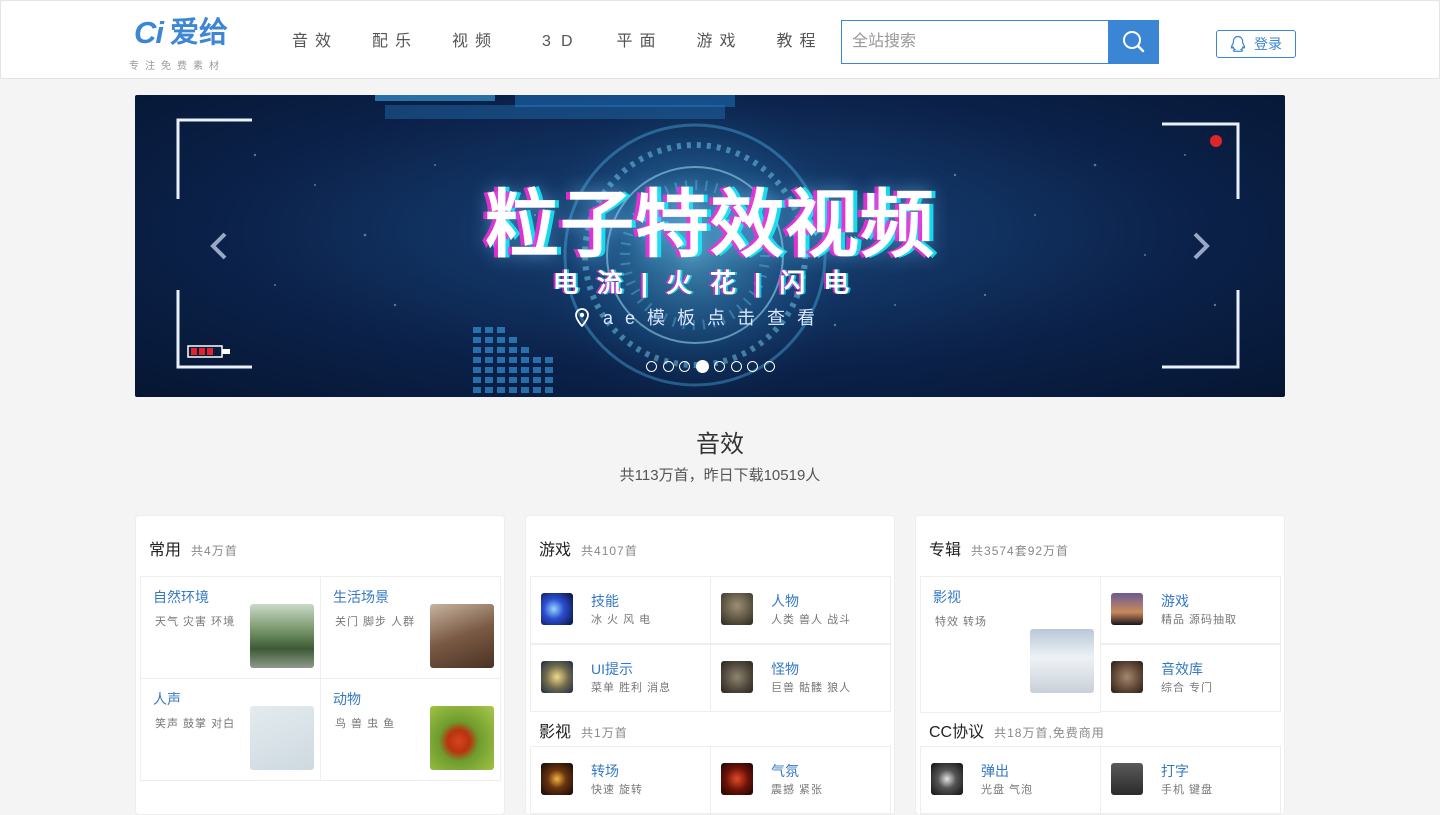 The width and height of the screenshot is (1440, 815). Describe the element at coordinates (282, 738) in the screenshot. I see `voice-thumbnail` at that location.